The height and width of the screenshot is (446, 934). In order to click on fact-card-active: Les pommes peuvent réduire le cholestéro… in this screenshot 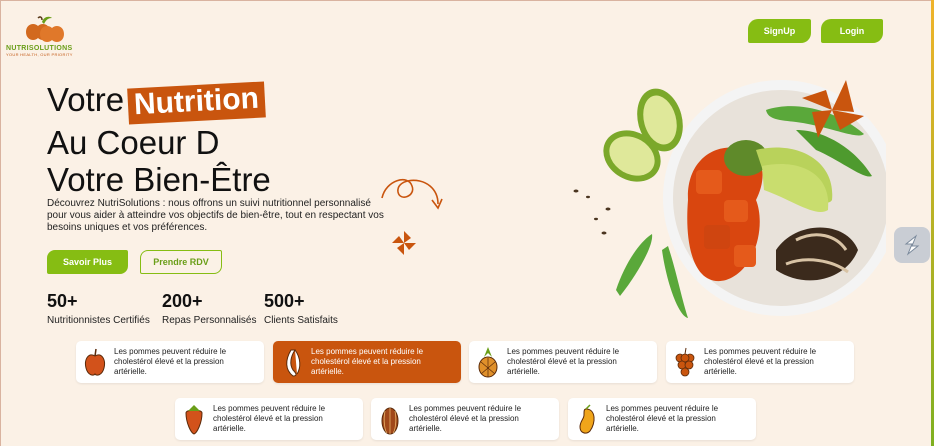, I will do `click(367, 362)`.